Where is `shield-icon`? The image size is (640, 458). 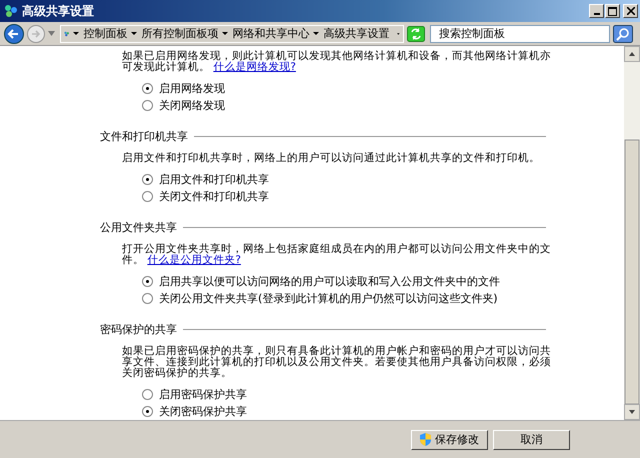
shield-icon is located at coordinates (425, 439).